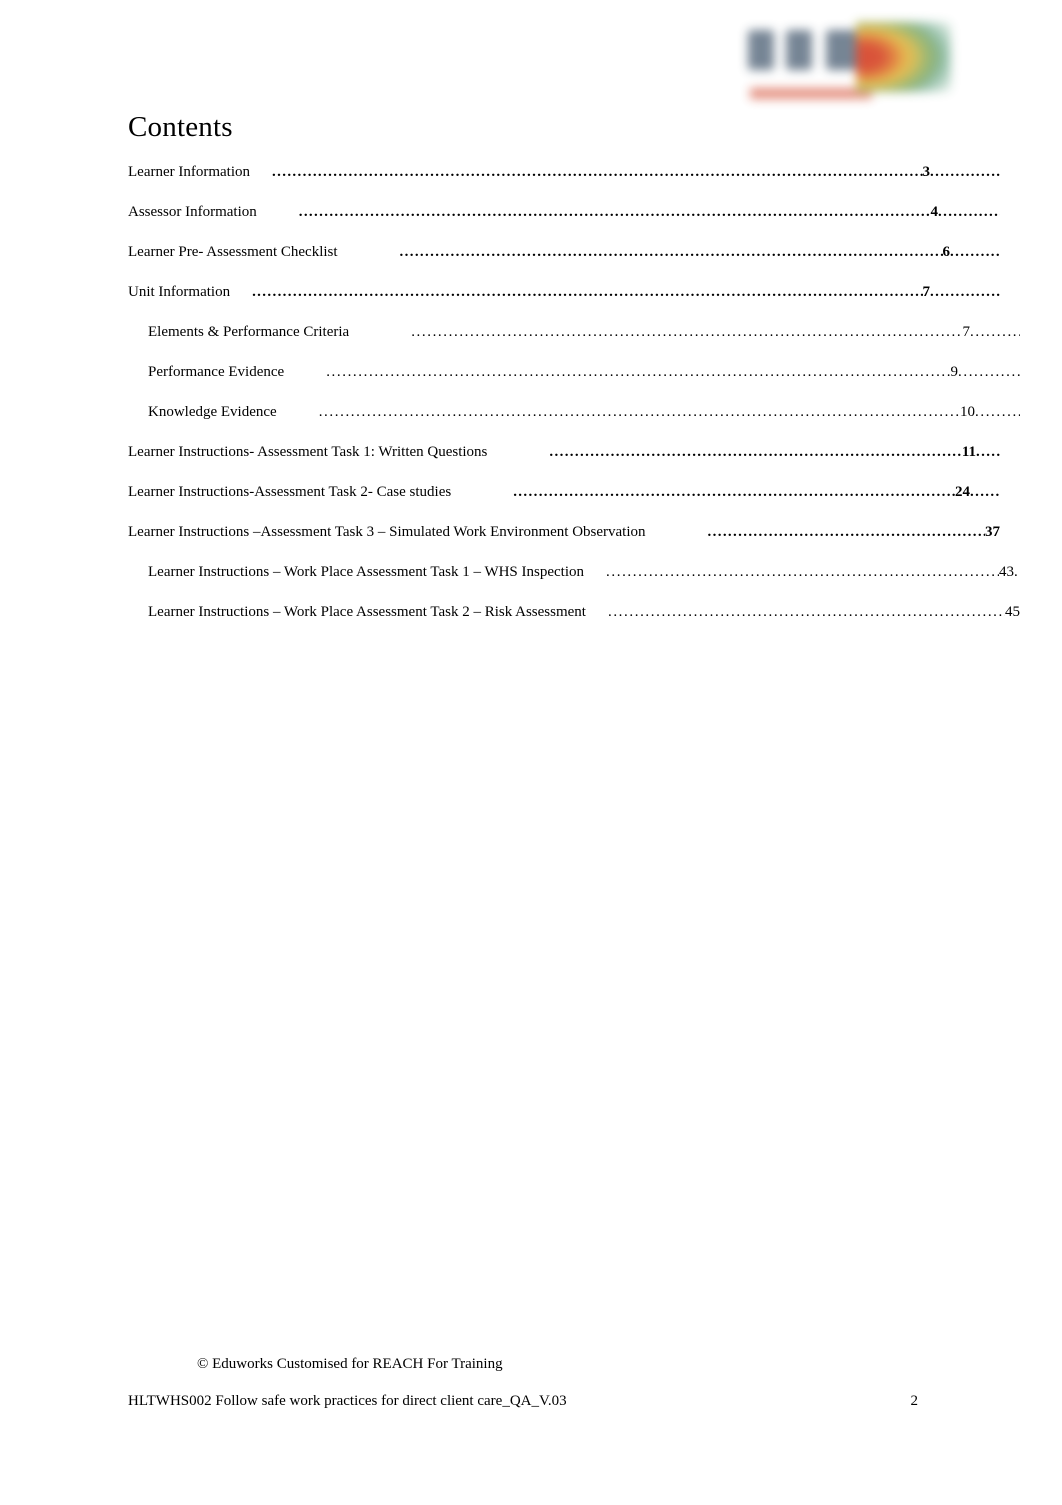 The height and width of the screenshot is (1505, 1062). I want to click on toc-page-number: 43, so click(1006, 572).